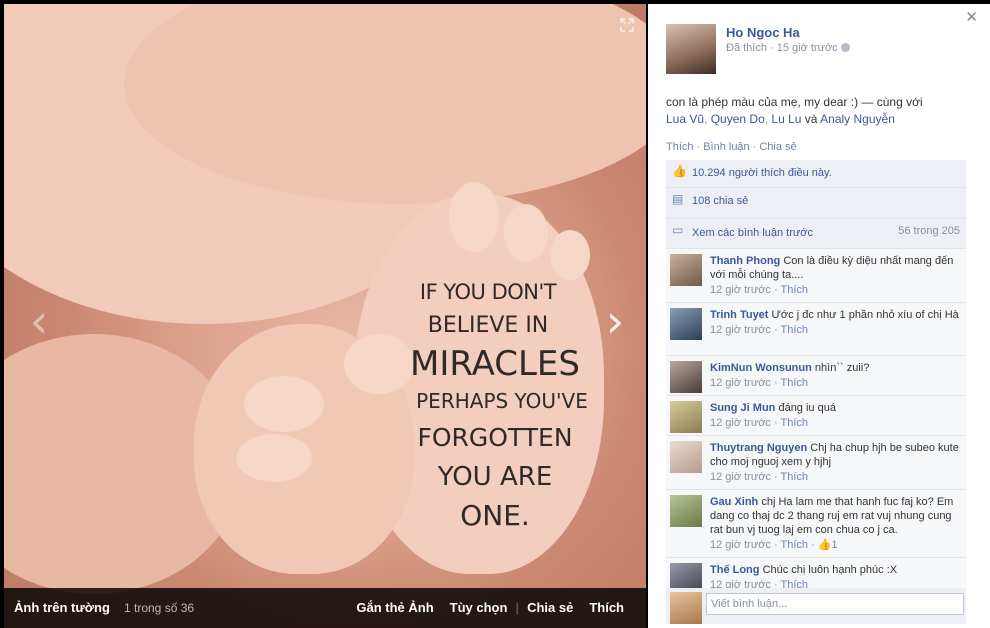  Describe the element at coordinates (824, 545) in the screenshot. I see `comment-like-icon: 👍` at that location.